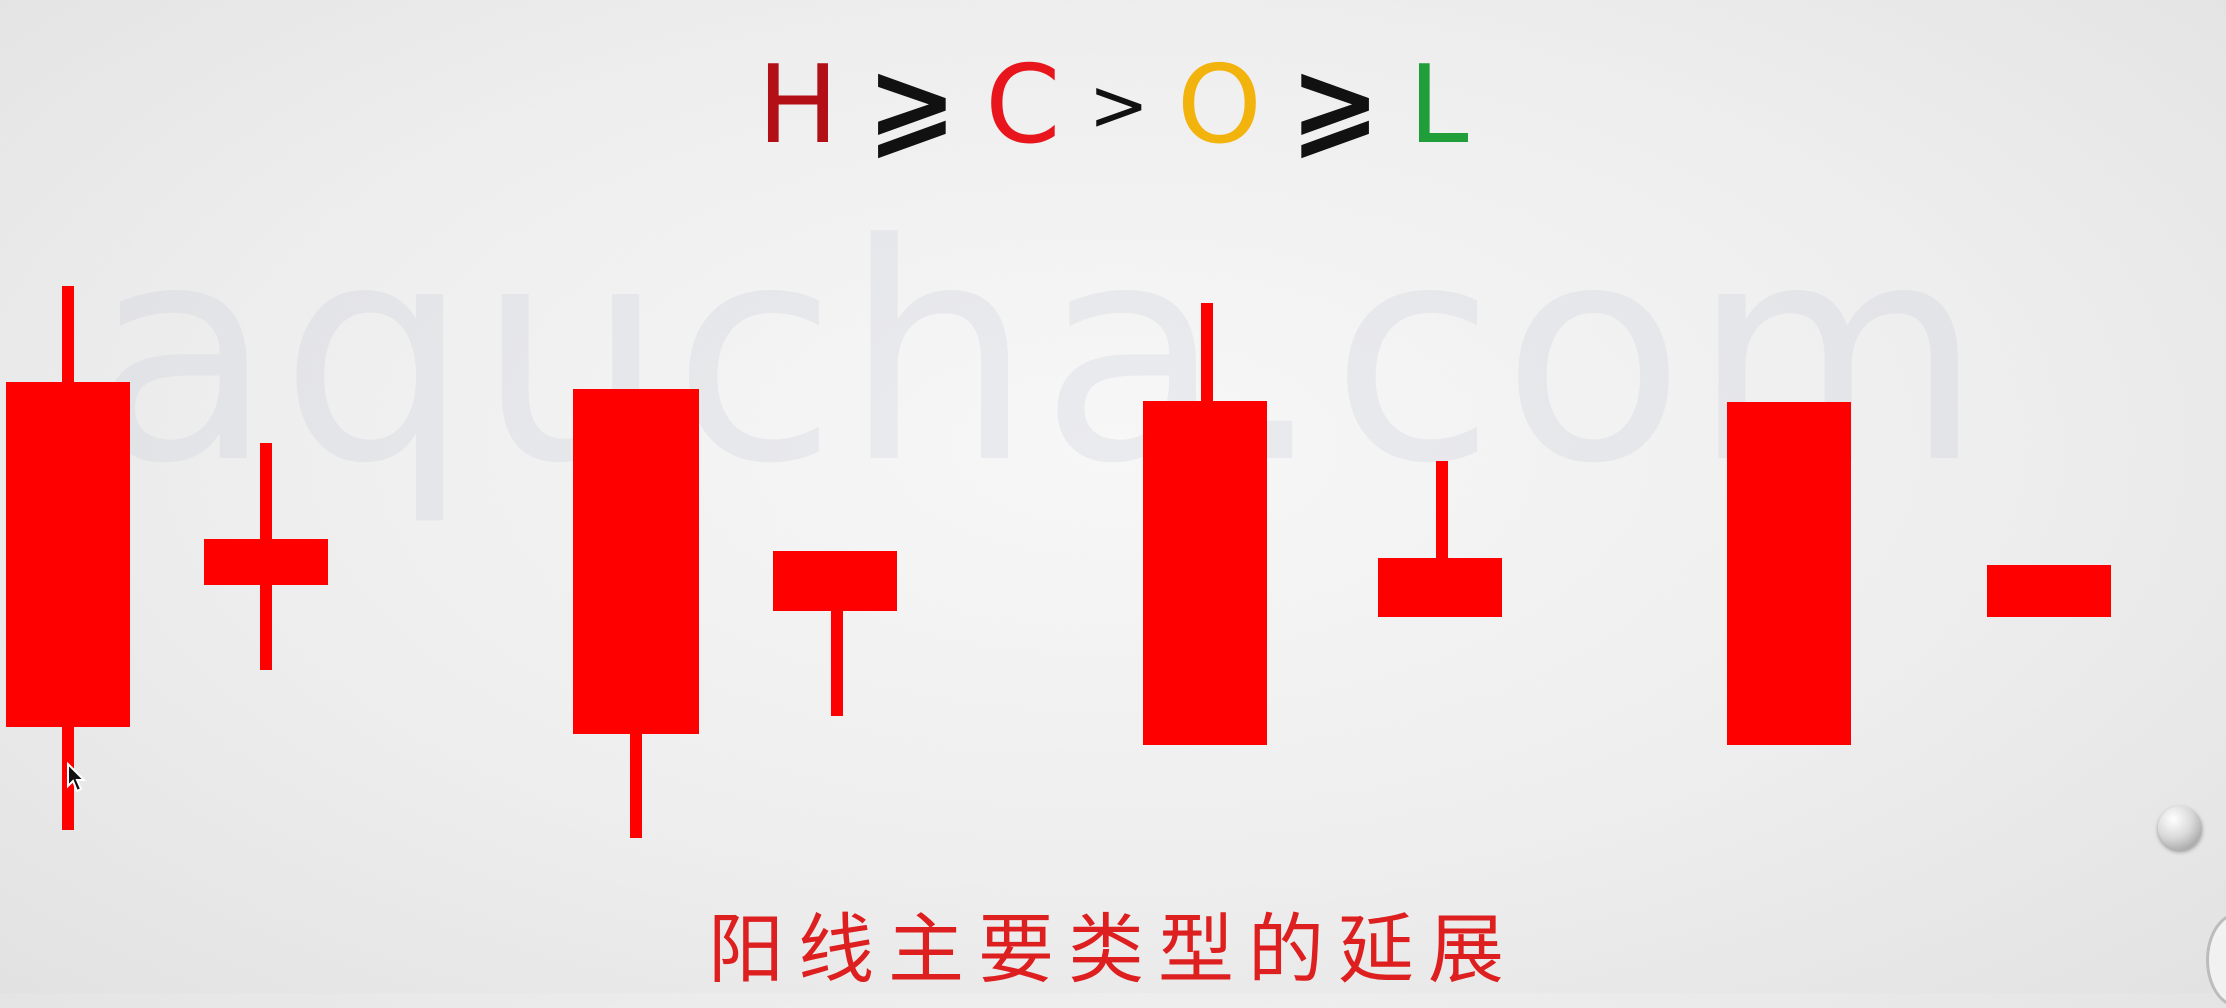 The height and width of the screenshot is (1008, 2226). I want to click on candle-2-body, so click(266, 562).